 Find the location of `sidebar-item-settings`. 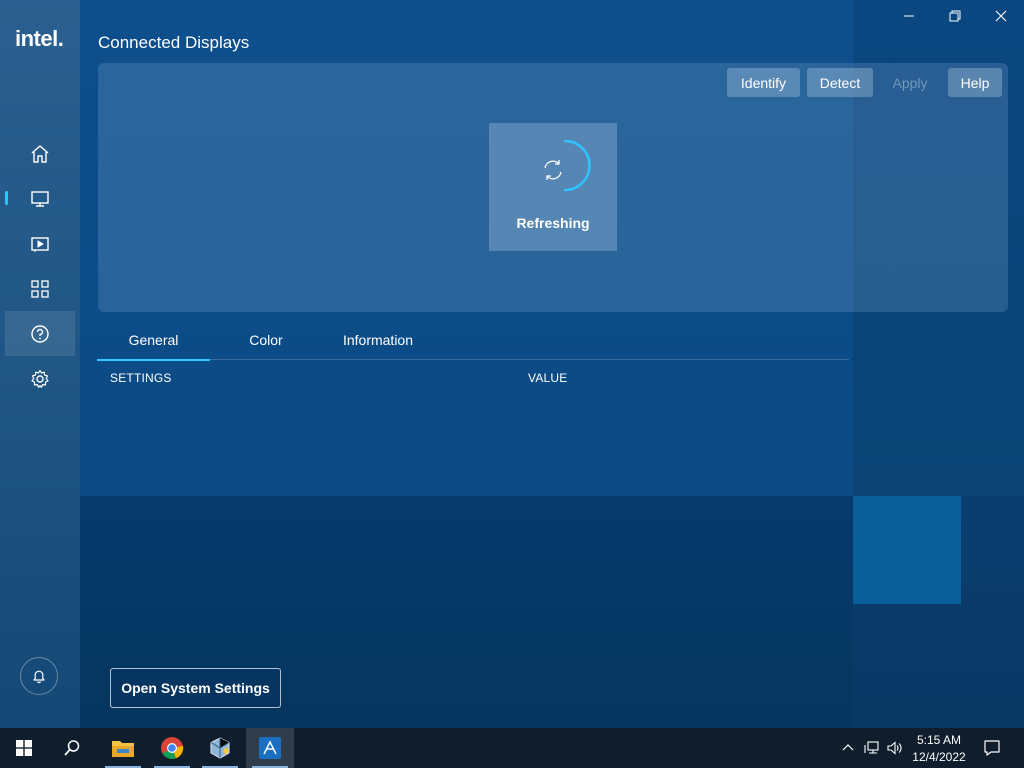

sidebar-item-settings is located at coordinates (40, 378).